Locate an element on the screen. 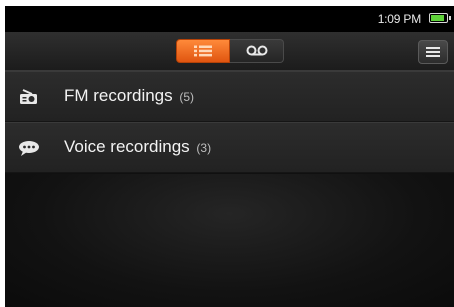  battery-level-fill is located at coordinates (437, 18).